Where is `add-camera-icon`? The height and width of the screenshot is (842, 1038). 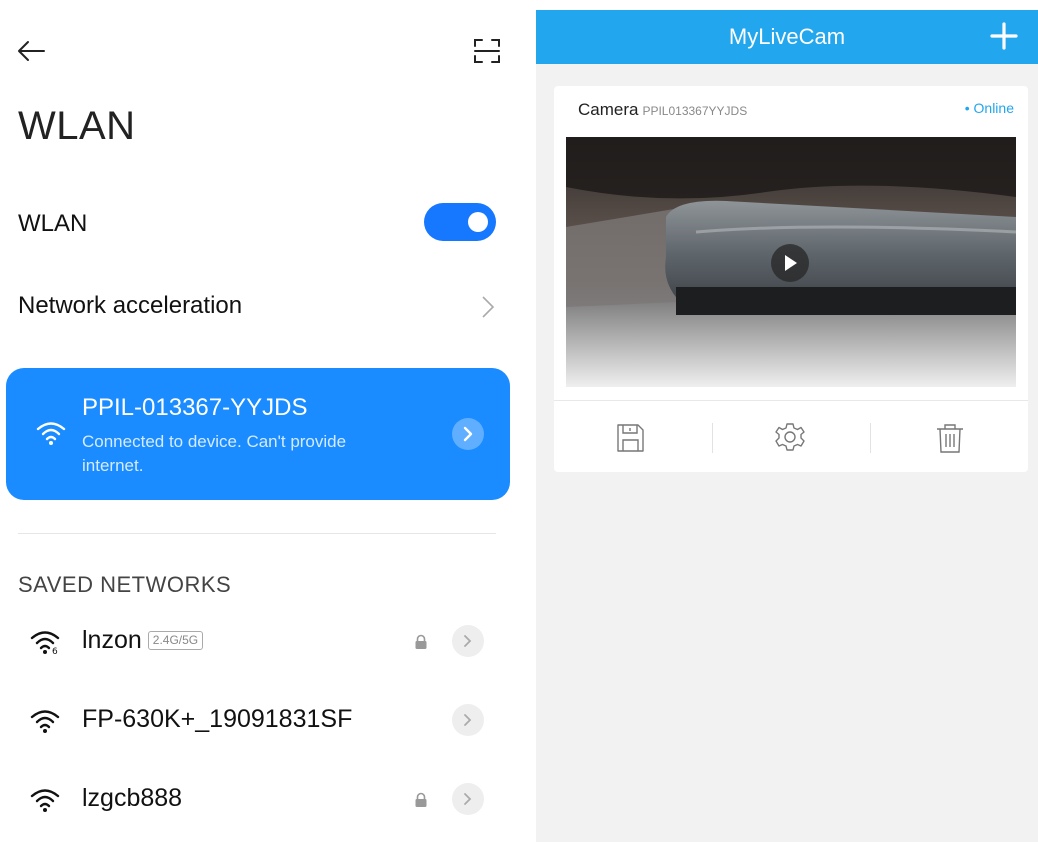
add-camera-icon is located at coordinates (1004, 36).